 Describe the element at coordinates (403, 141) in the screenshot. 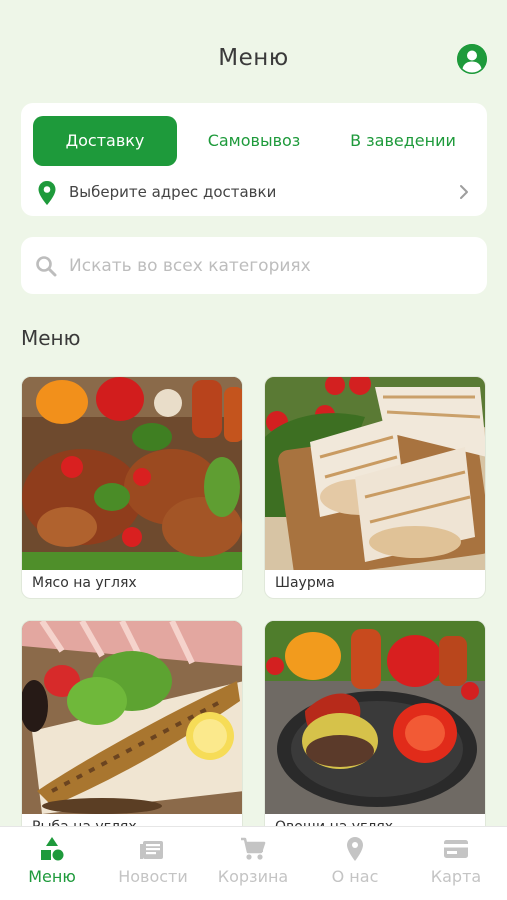

I see `tab-dine-in: В заведении` at that location.